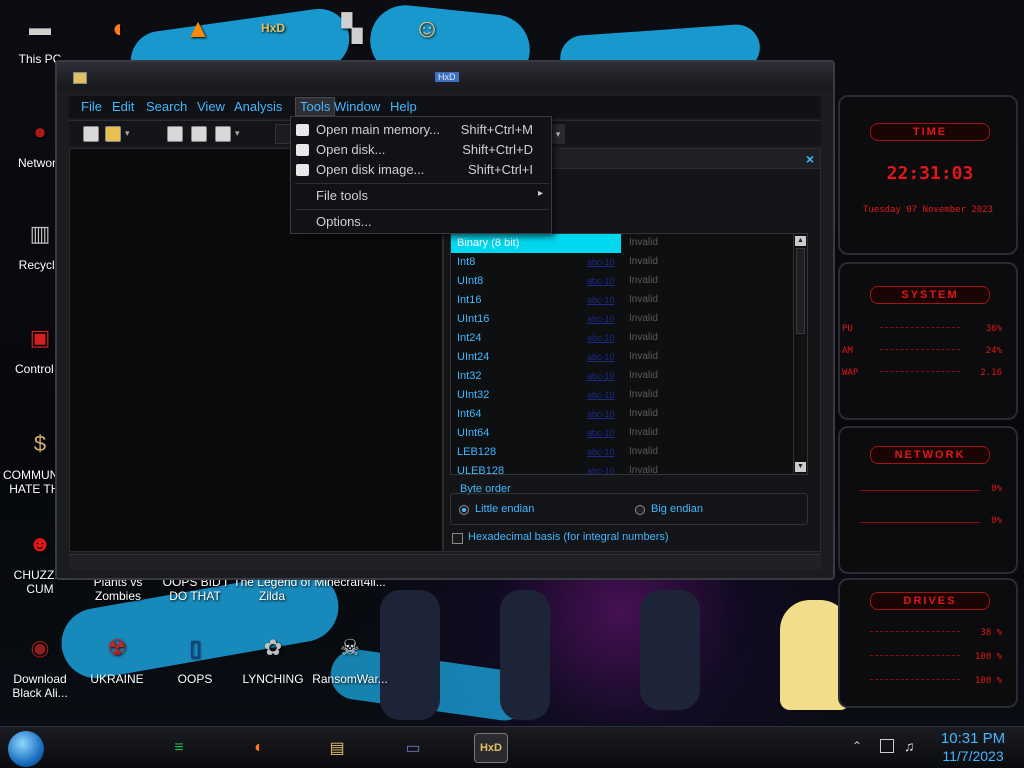 Image resolution: width=1024 pixels, height=768 pixels. Describe the element at coordinates (427, 29) in the screenshot. I see `desktop-icon: ☺` at that location.